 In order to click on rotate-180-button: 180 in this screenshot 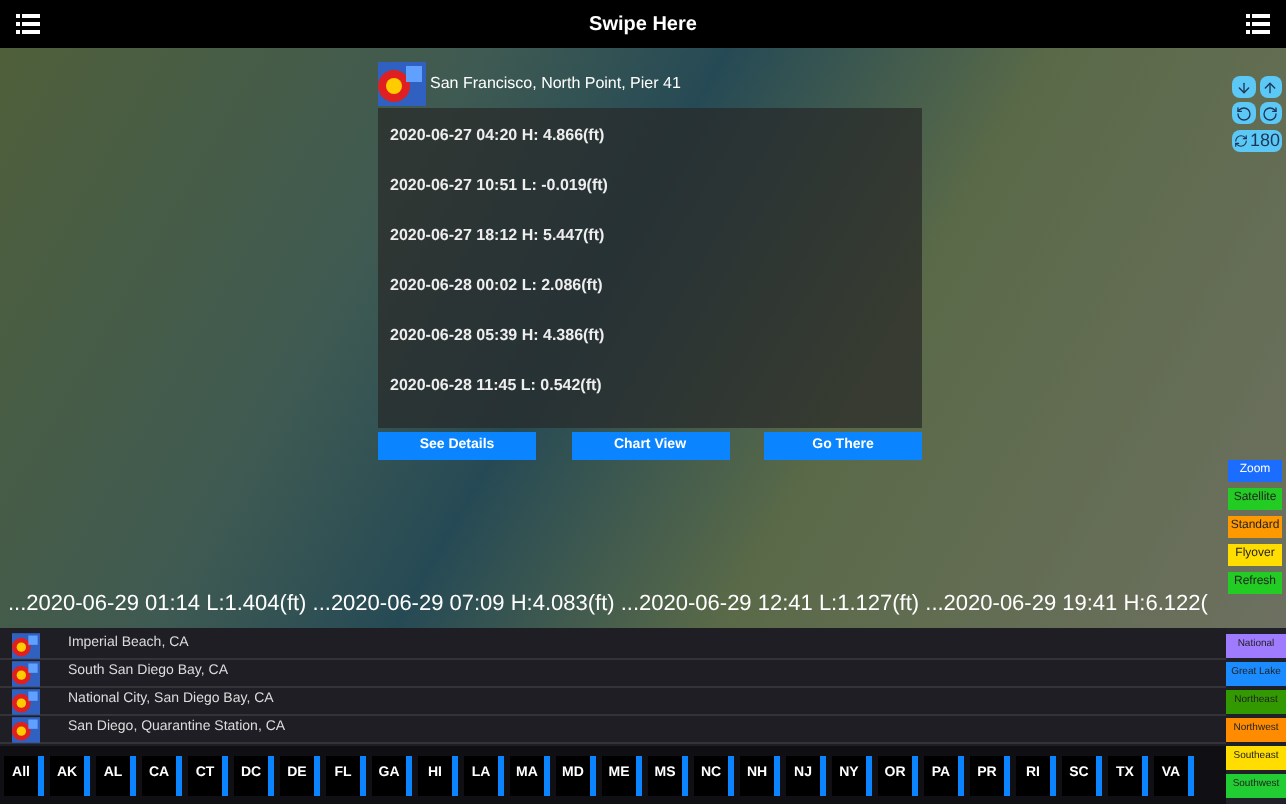, I will do `click(1257, 141)`.